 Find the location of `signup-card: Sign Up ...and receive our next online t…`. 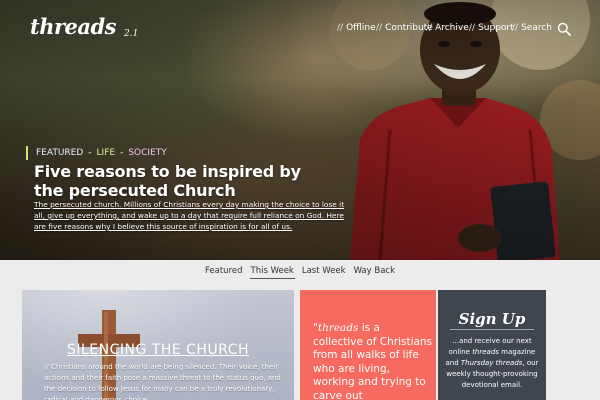

signup-card: Sign Up ...and receive our next online t… is located at coordinates (492, 345).